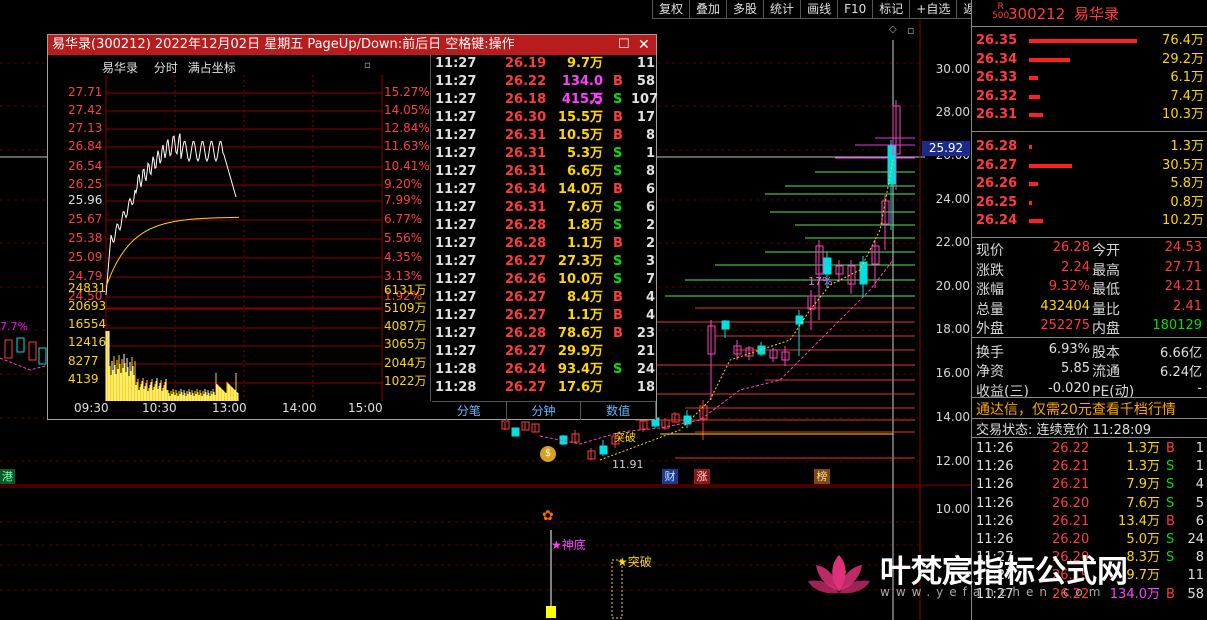 The height and width of the screenshot is (620, 1207). Describe the element at coordinates (14, 326) in the screenshot. I see `pct-label-left: 7.7%` at that location.